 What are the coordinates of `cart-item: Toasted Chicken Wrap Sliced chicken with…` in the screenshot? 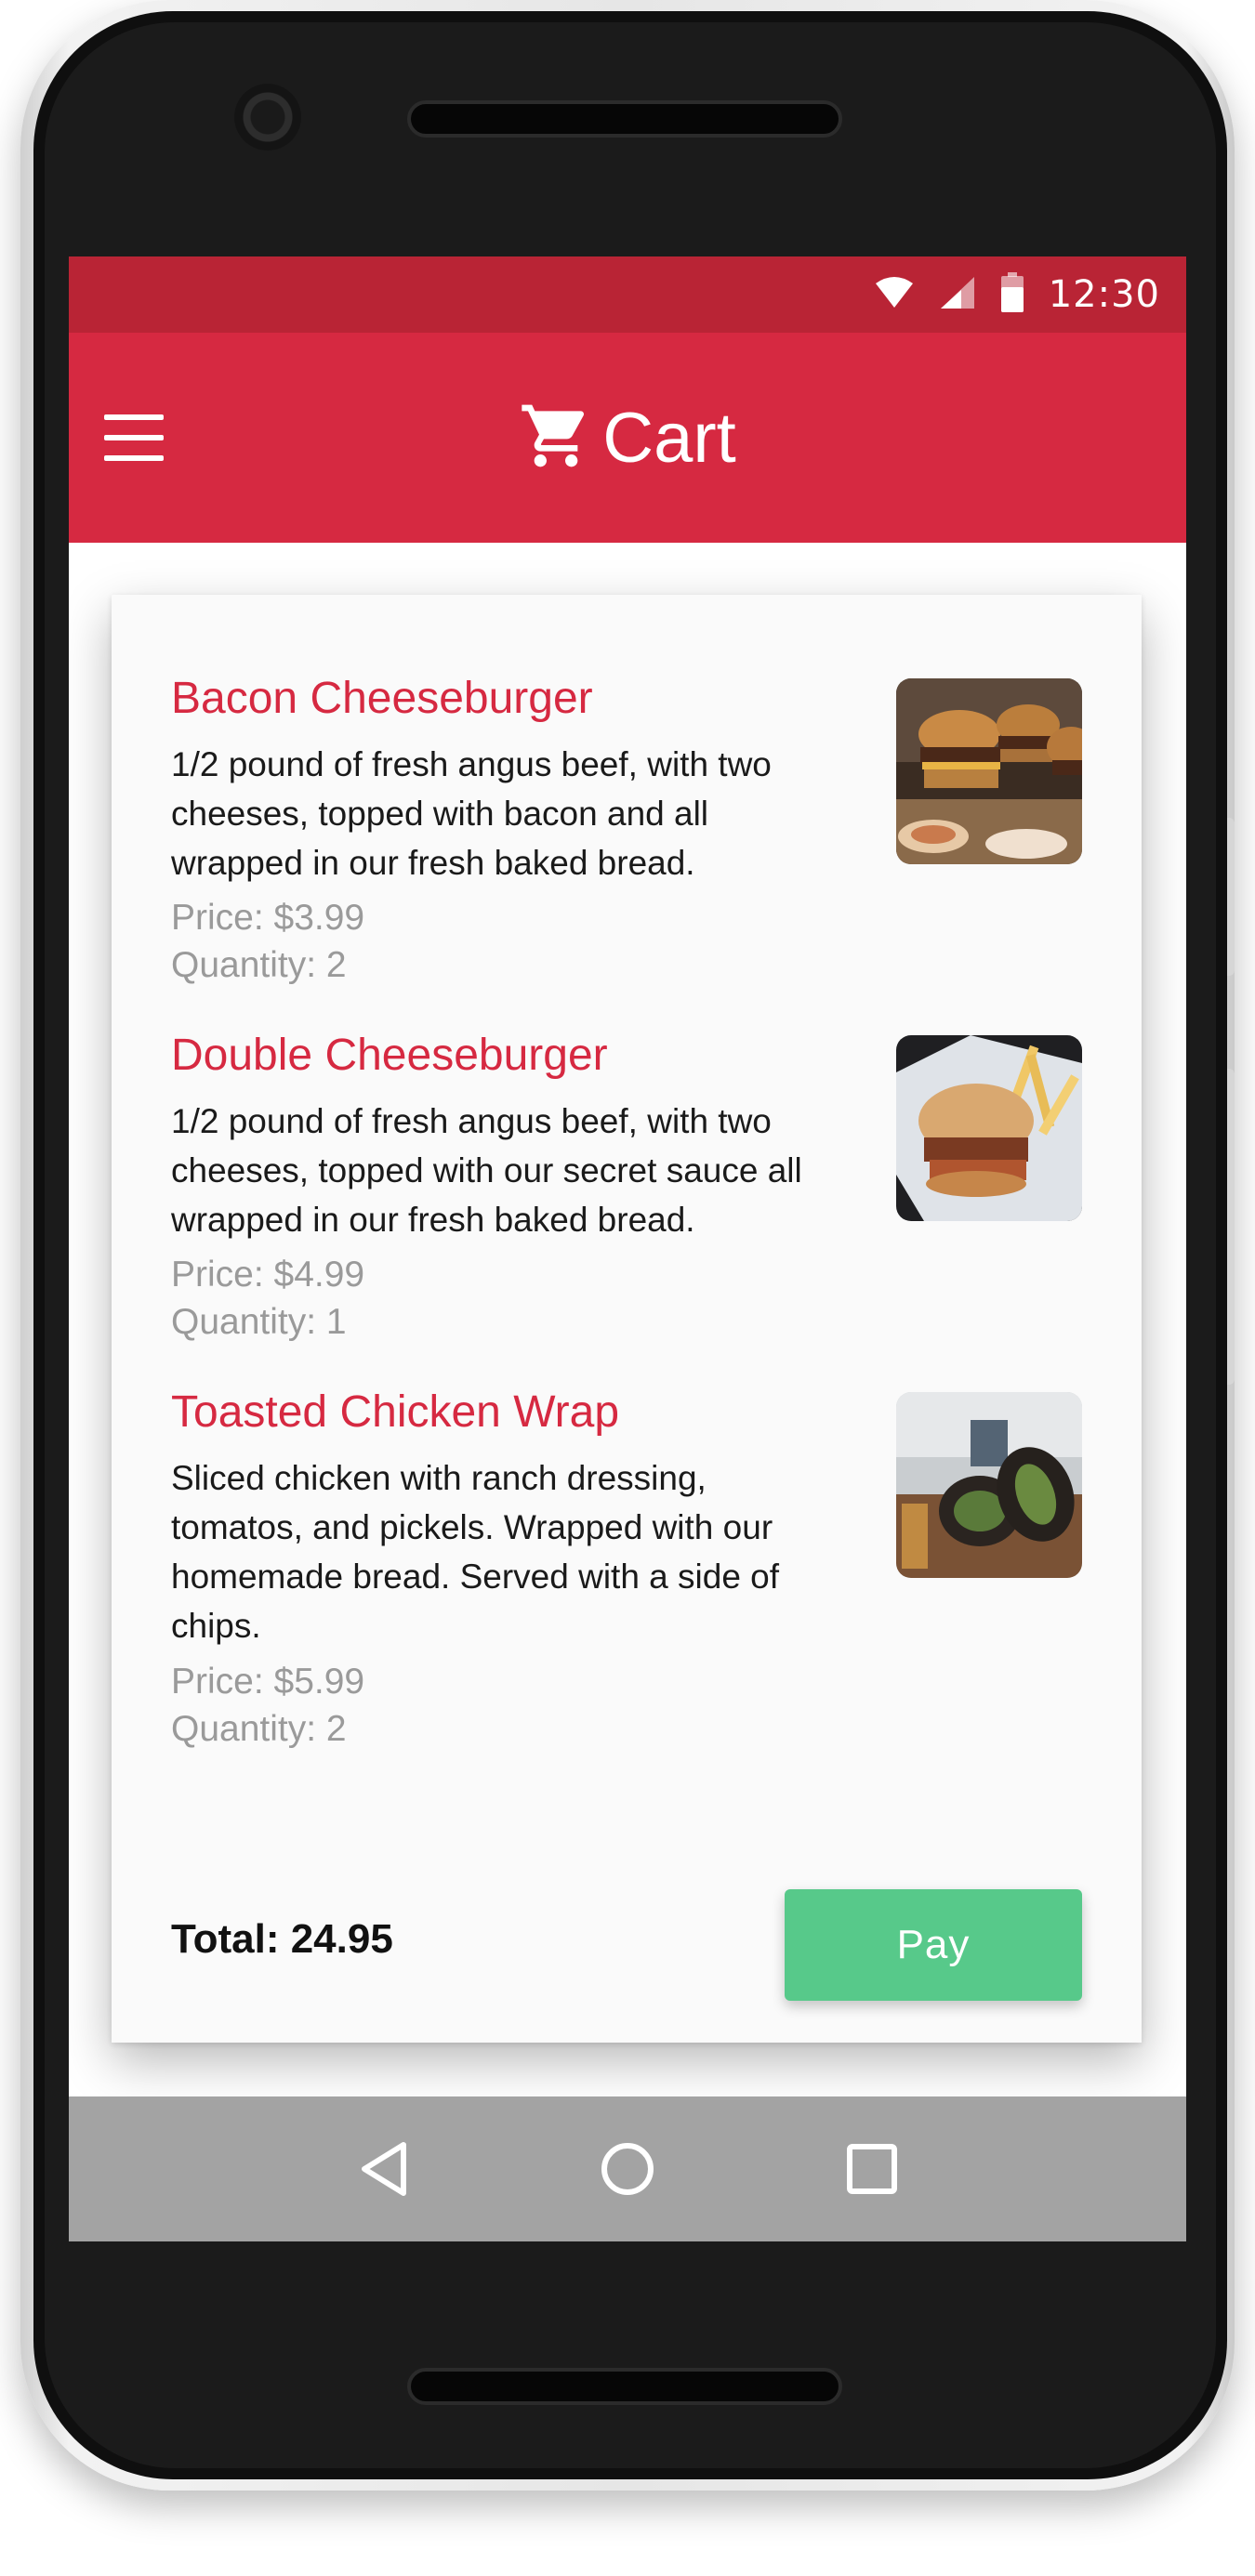 It's located at (626, 1577).